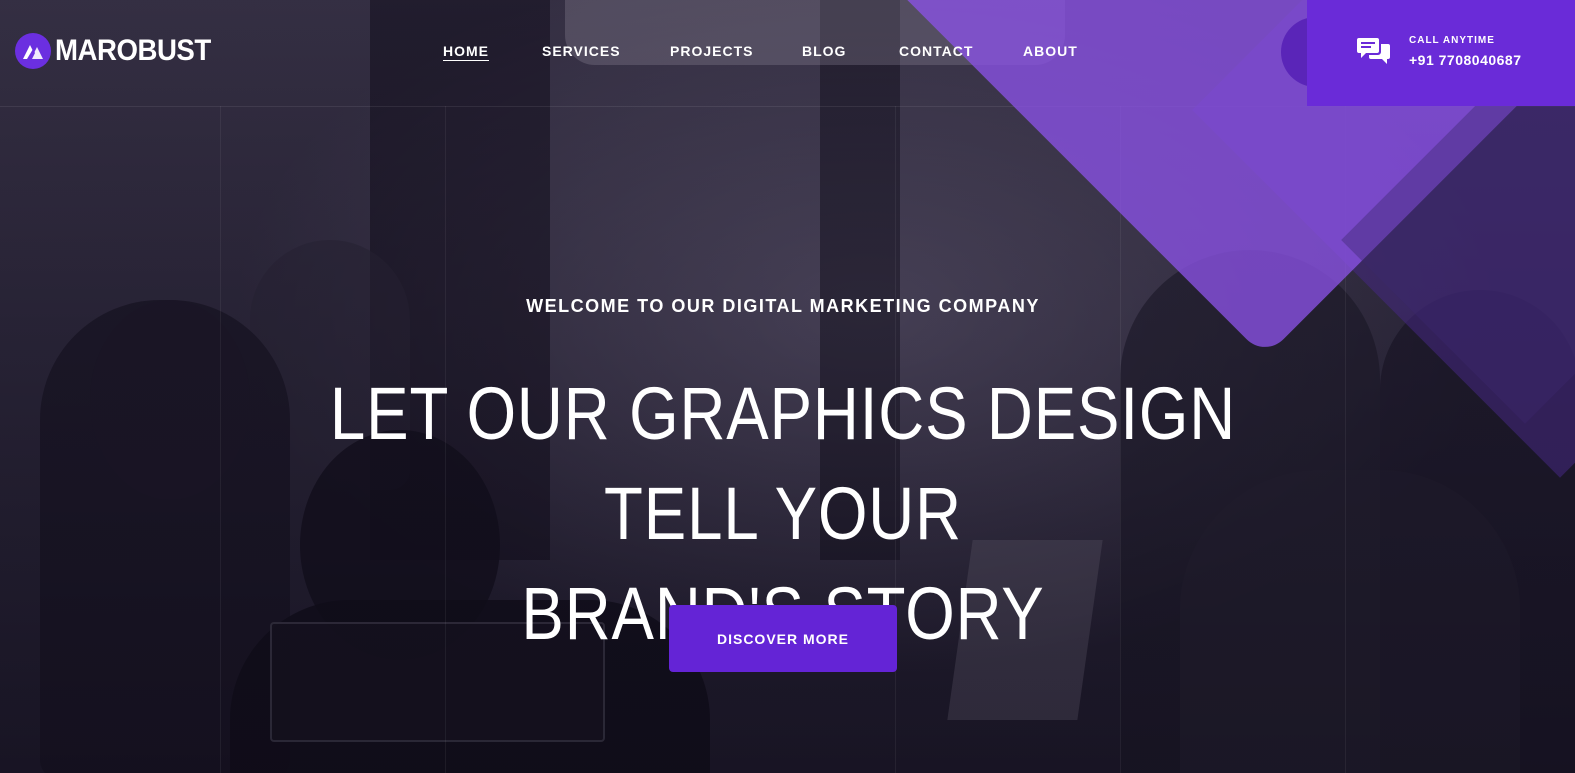  What do you see at coordinates (1452, 40) in the screenshot?
I see `call-label: CALL ANYTIME` at bounding box center [1452, 40].